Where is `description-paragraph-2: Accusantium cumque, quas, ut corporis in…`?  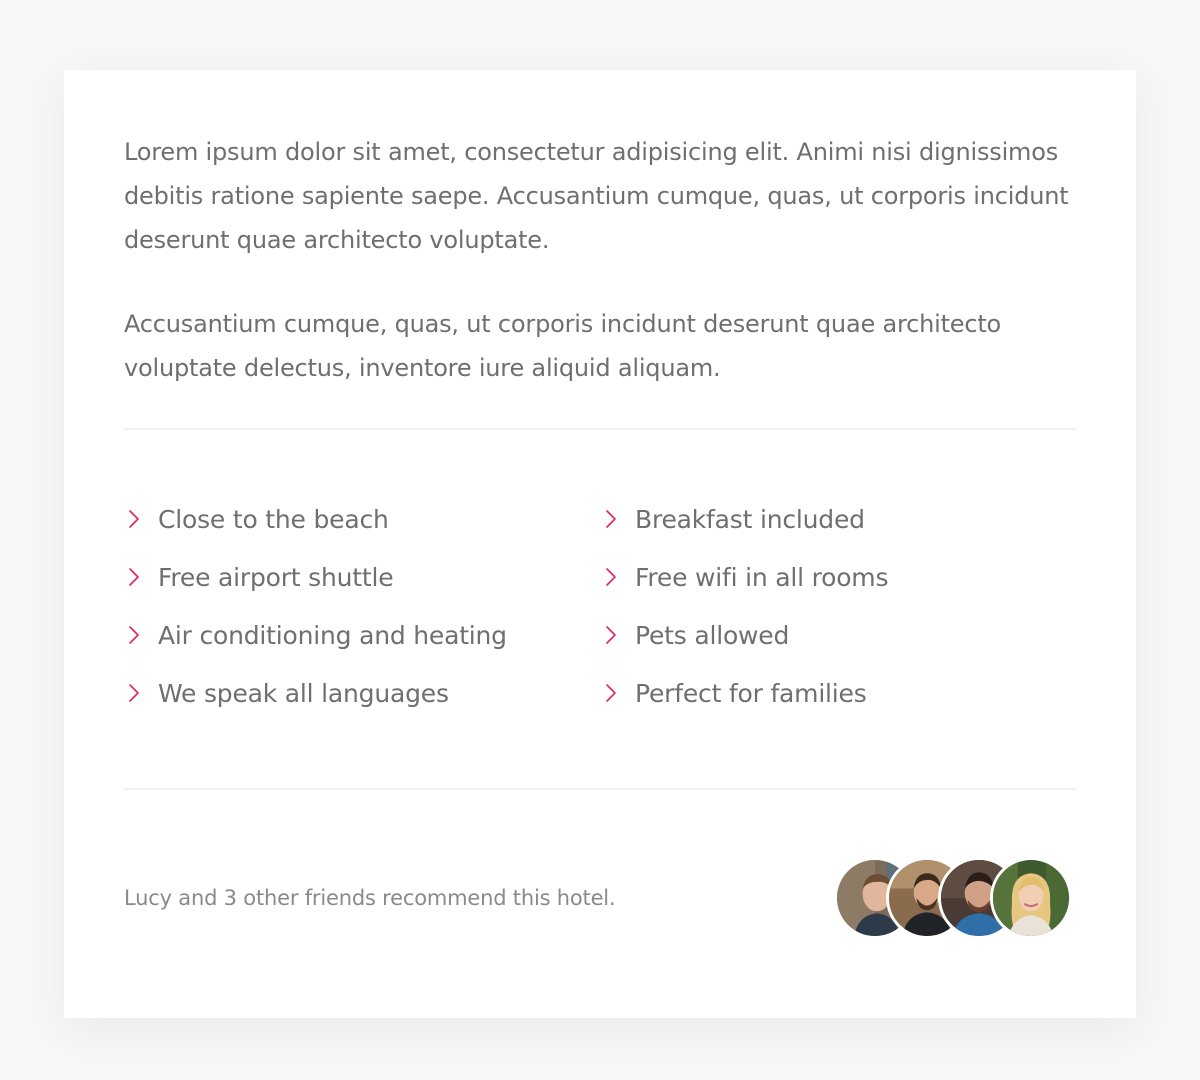 description-paragraph-2: Accusantium cumque, quas, ut corporis in… is located at coordinates (563, 346).